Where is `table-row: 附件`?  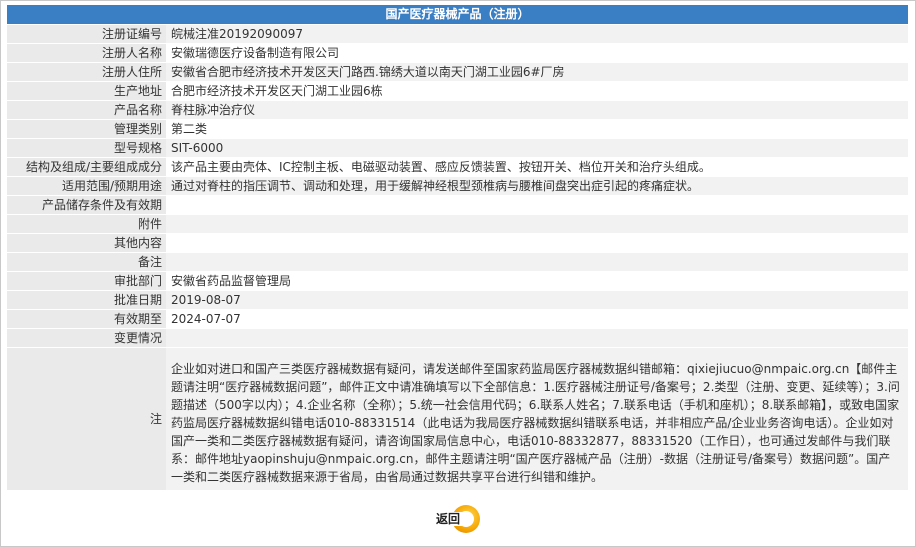
table-row: 附件 is located at coordinates (457, 224).